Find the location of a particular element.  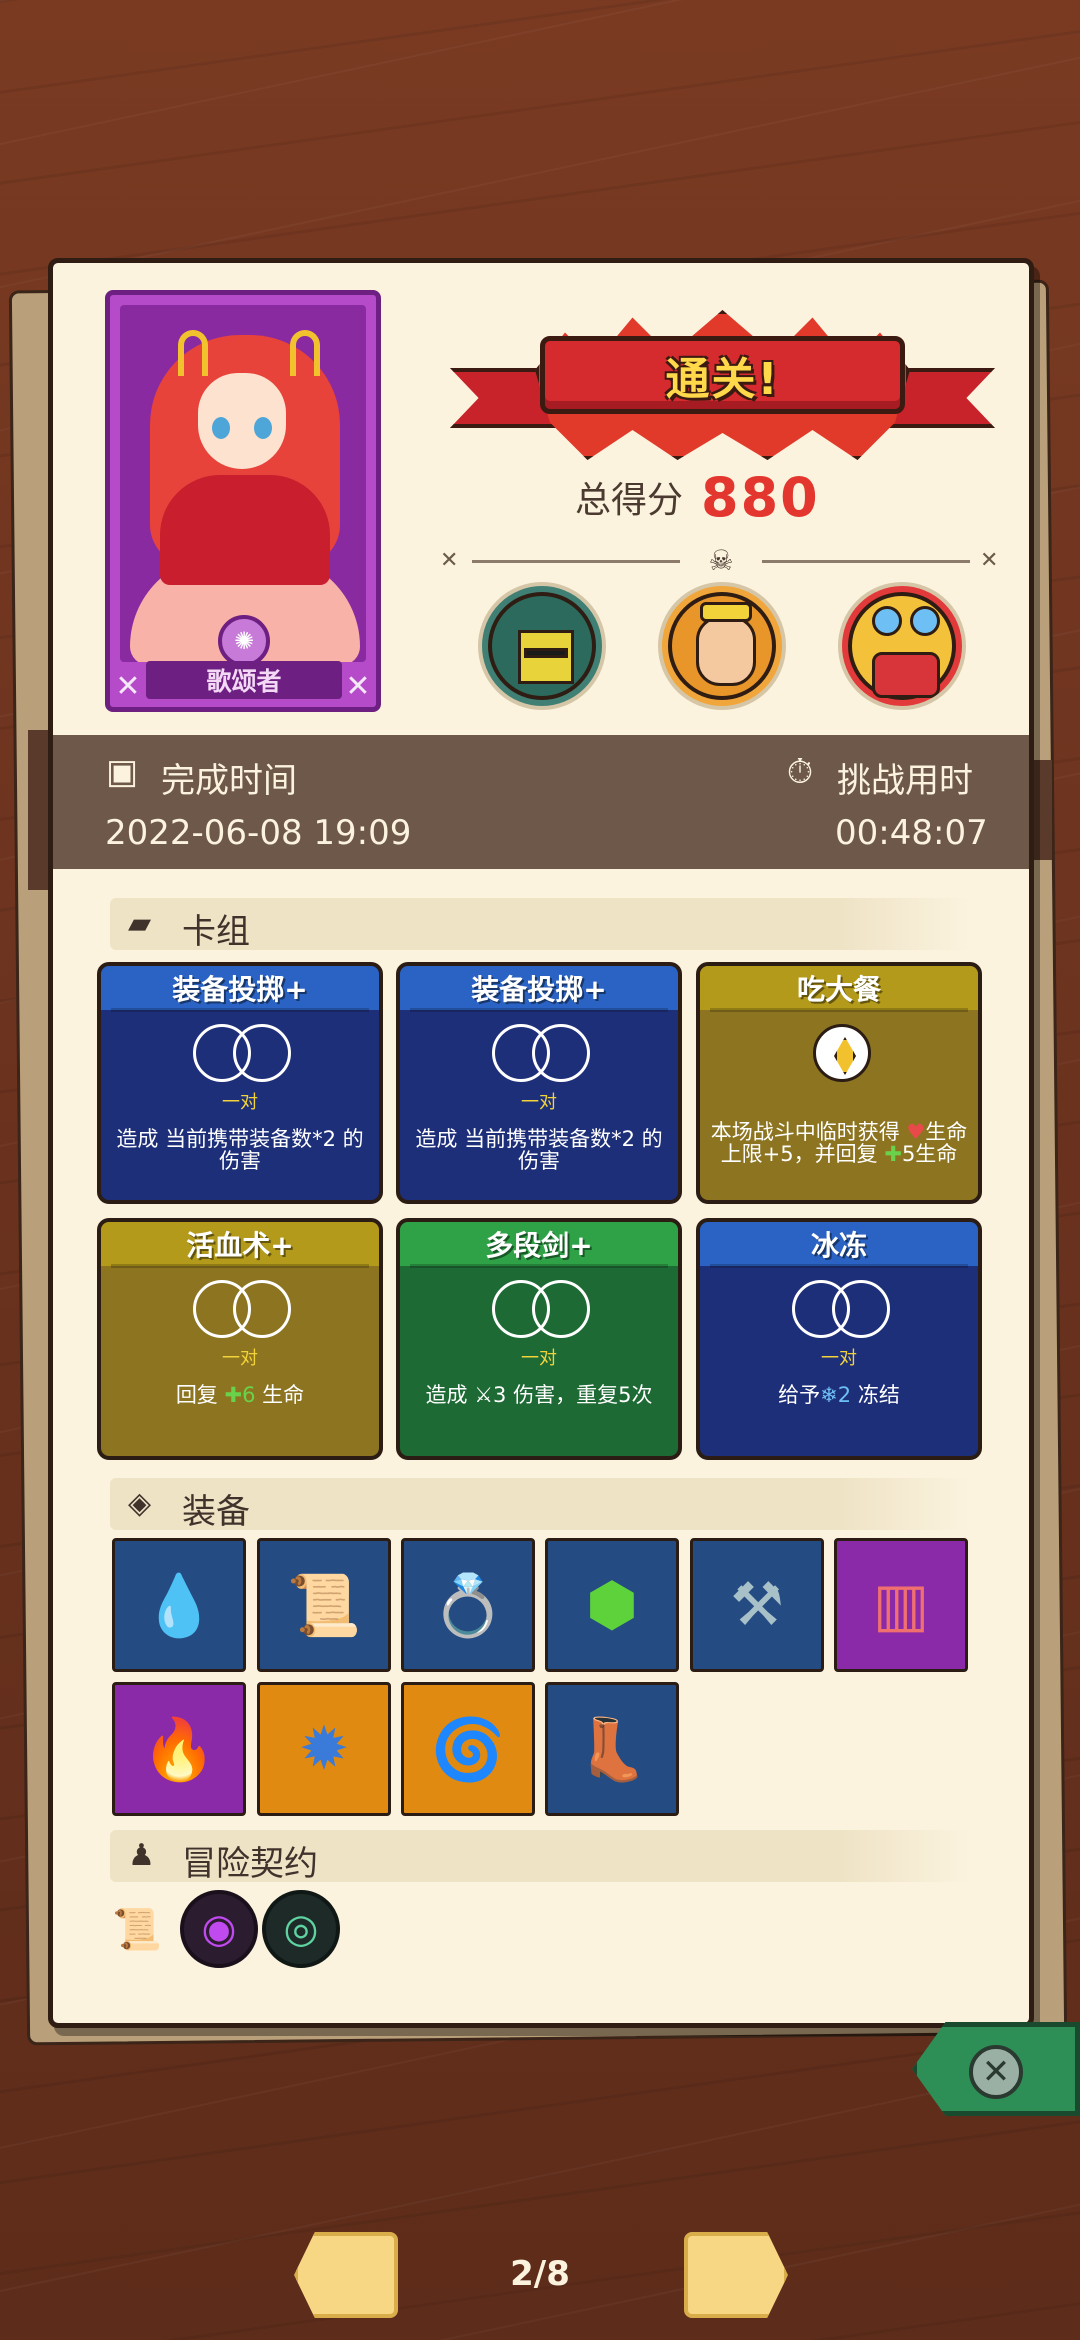

medal-icon: ✺ is located at coordinates (244, 641).